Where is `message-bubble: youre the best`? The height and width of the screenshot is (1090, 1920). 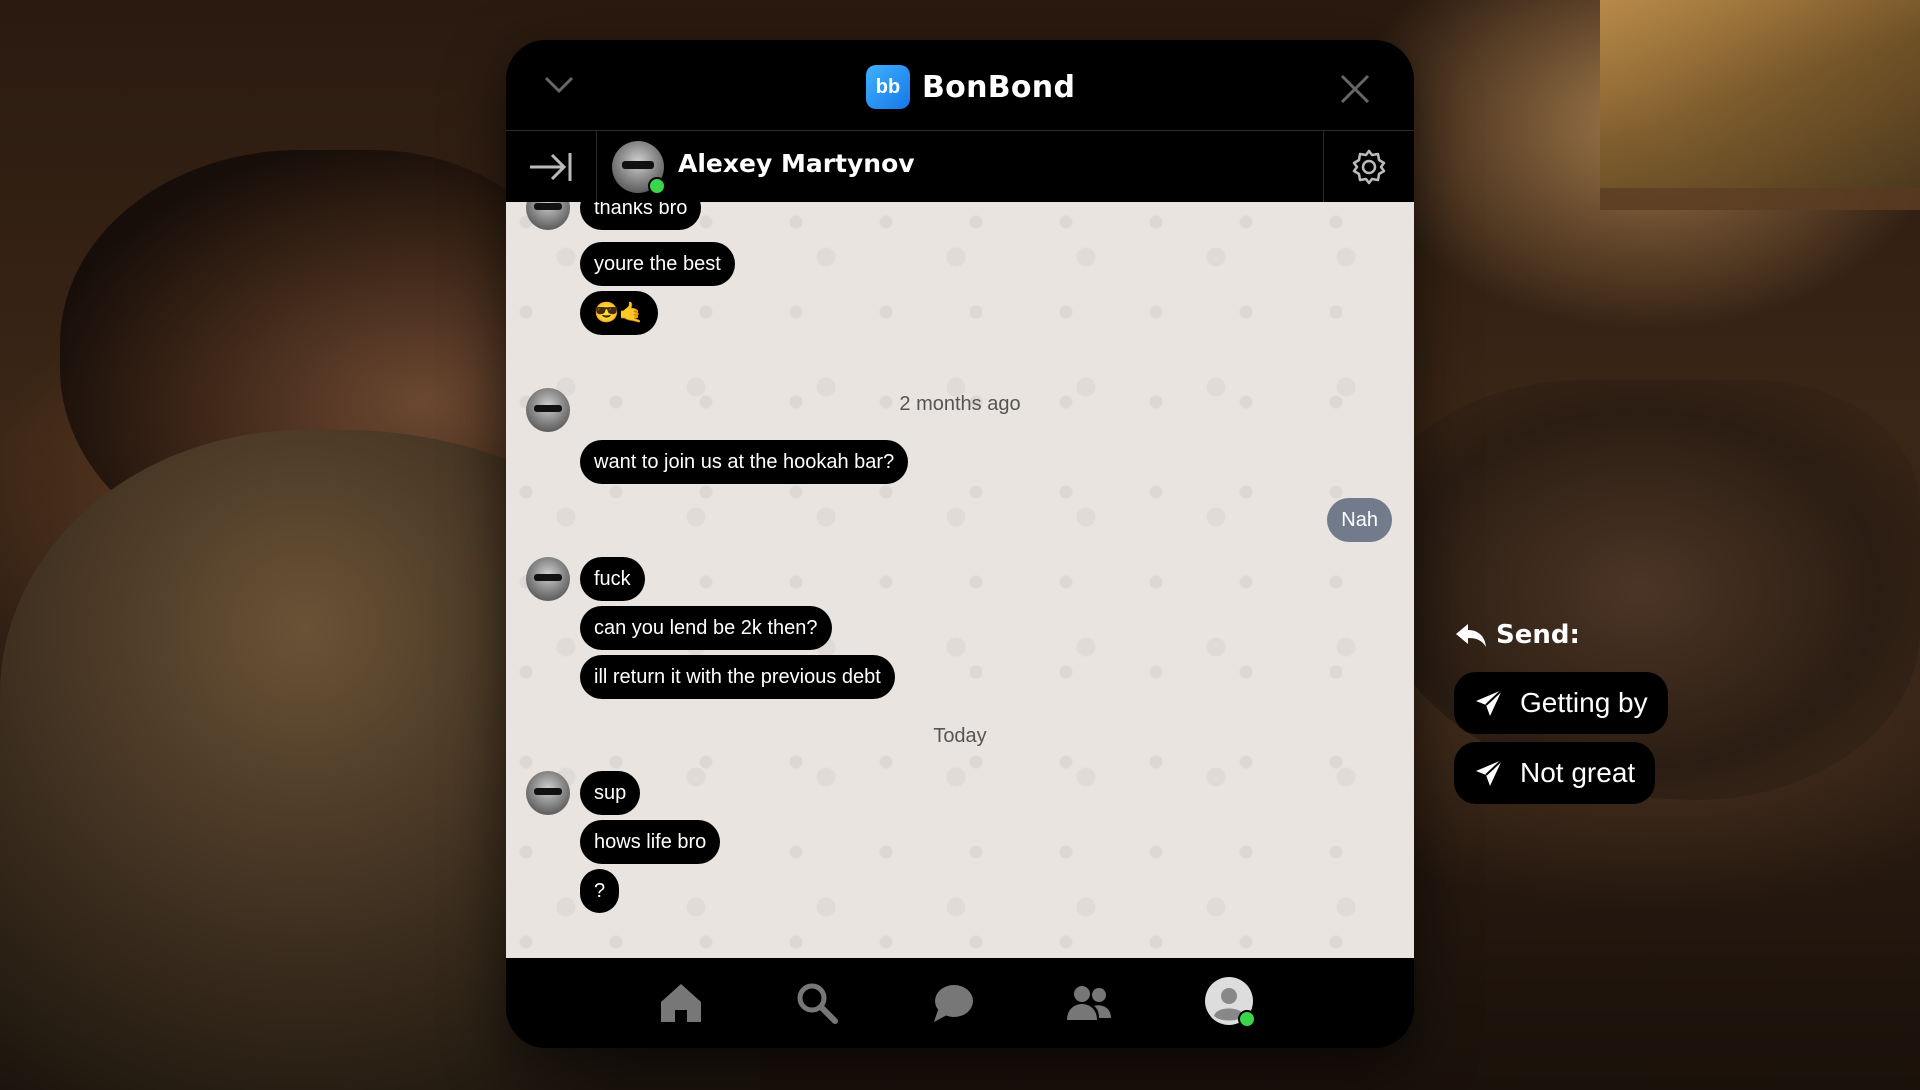
message-bubble: youre the best is located at coordinates (657, 264).